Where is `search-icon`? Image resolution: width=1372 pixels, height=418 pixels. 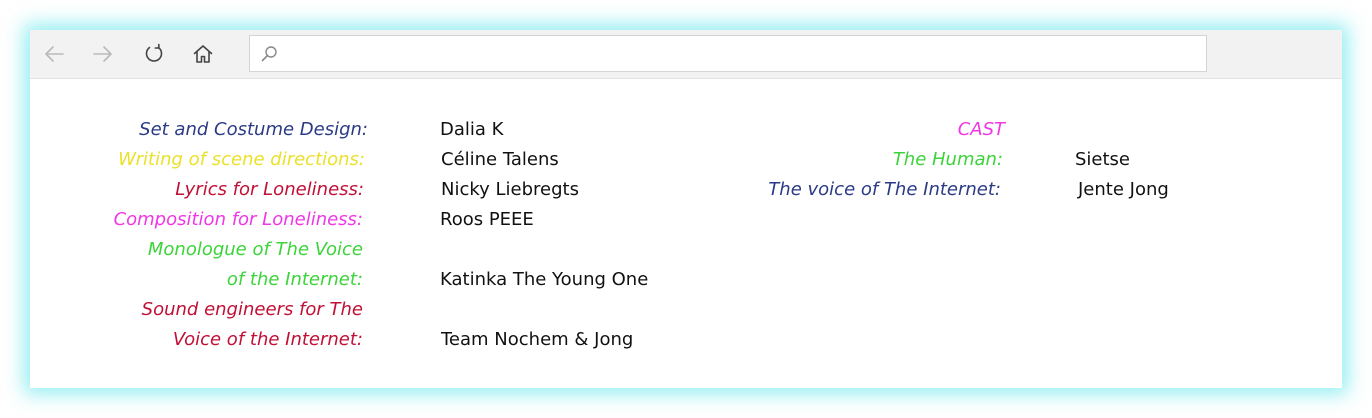 search-icon is located at coordinates (269, 54).